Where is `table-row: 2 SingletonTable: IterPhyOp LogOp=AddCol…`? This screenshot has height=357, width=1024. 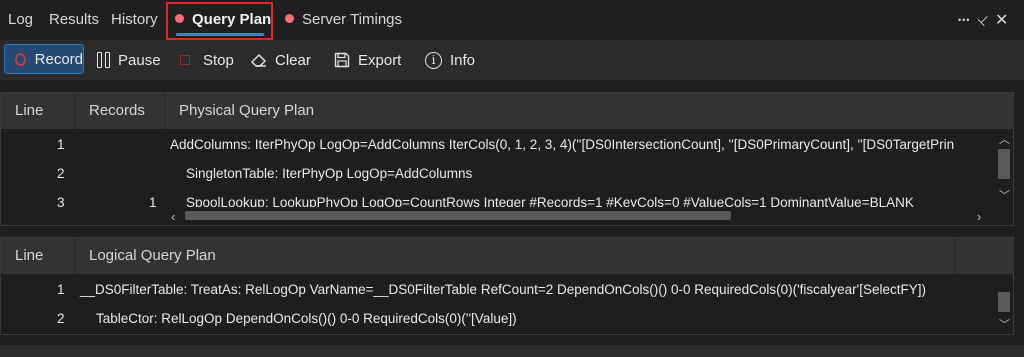 table-row: 2 SingletonTable: IterPhyOp LogOp=AddCol… is located at coordinates (496, 174).